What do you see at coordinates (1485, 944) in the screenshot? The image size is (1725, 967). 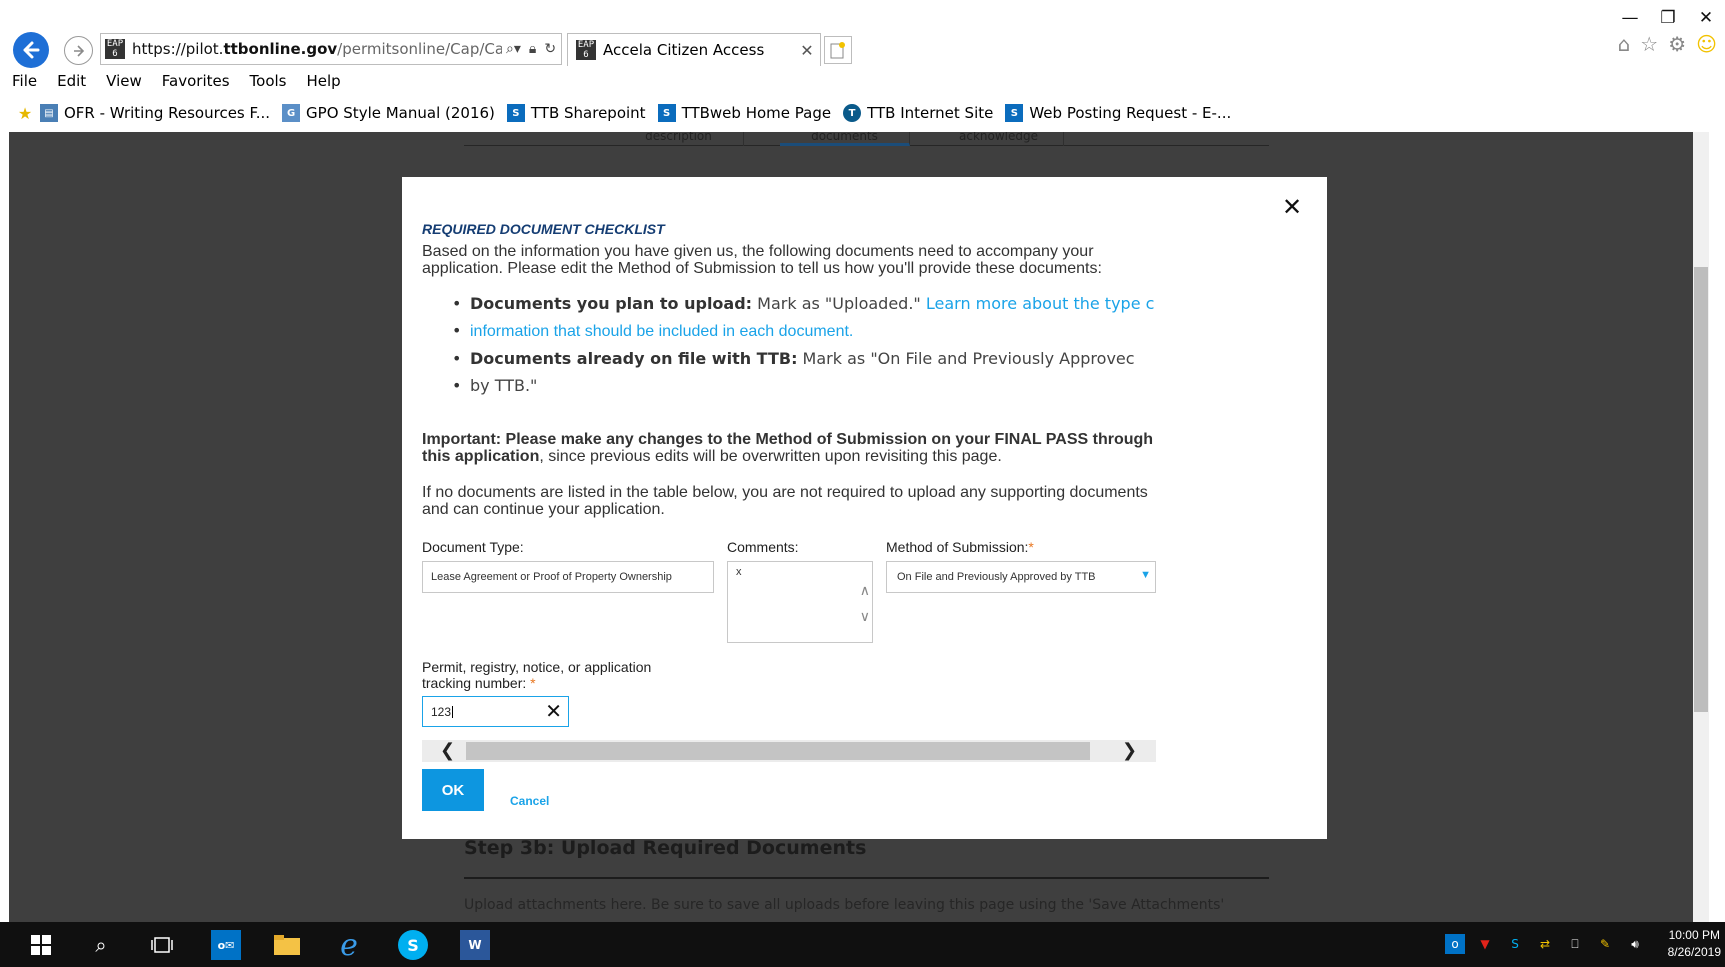 I see `mcafee-tray-icon: ▼` at bounding box center [1485, 944].